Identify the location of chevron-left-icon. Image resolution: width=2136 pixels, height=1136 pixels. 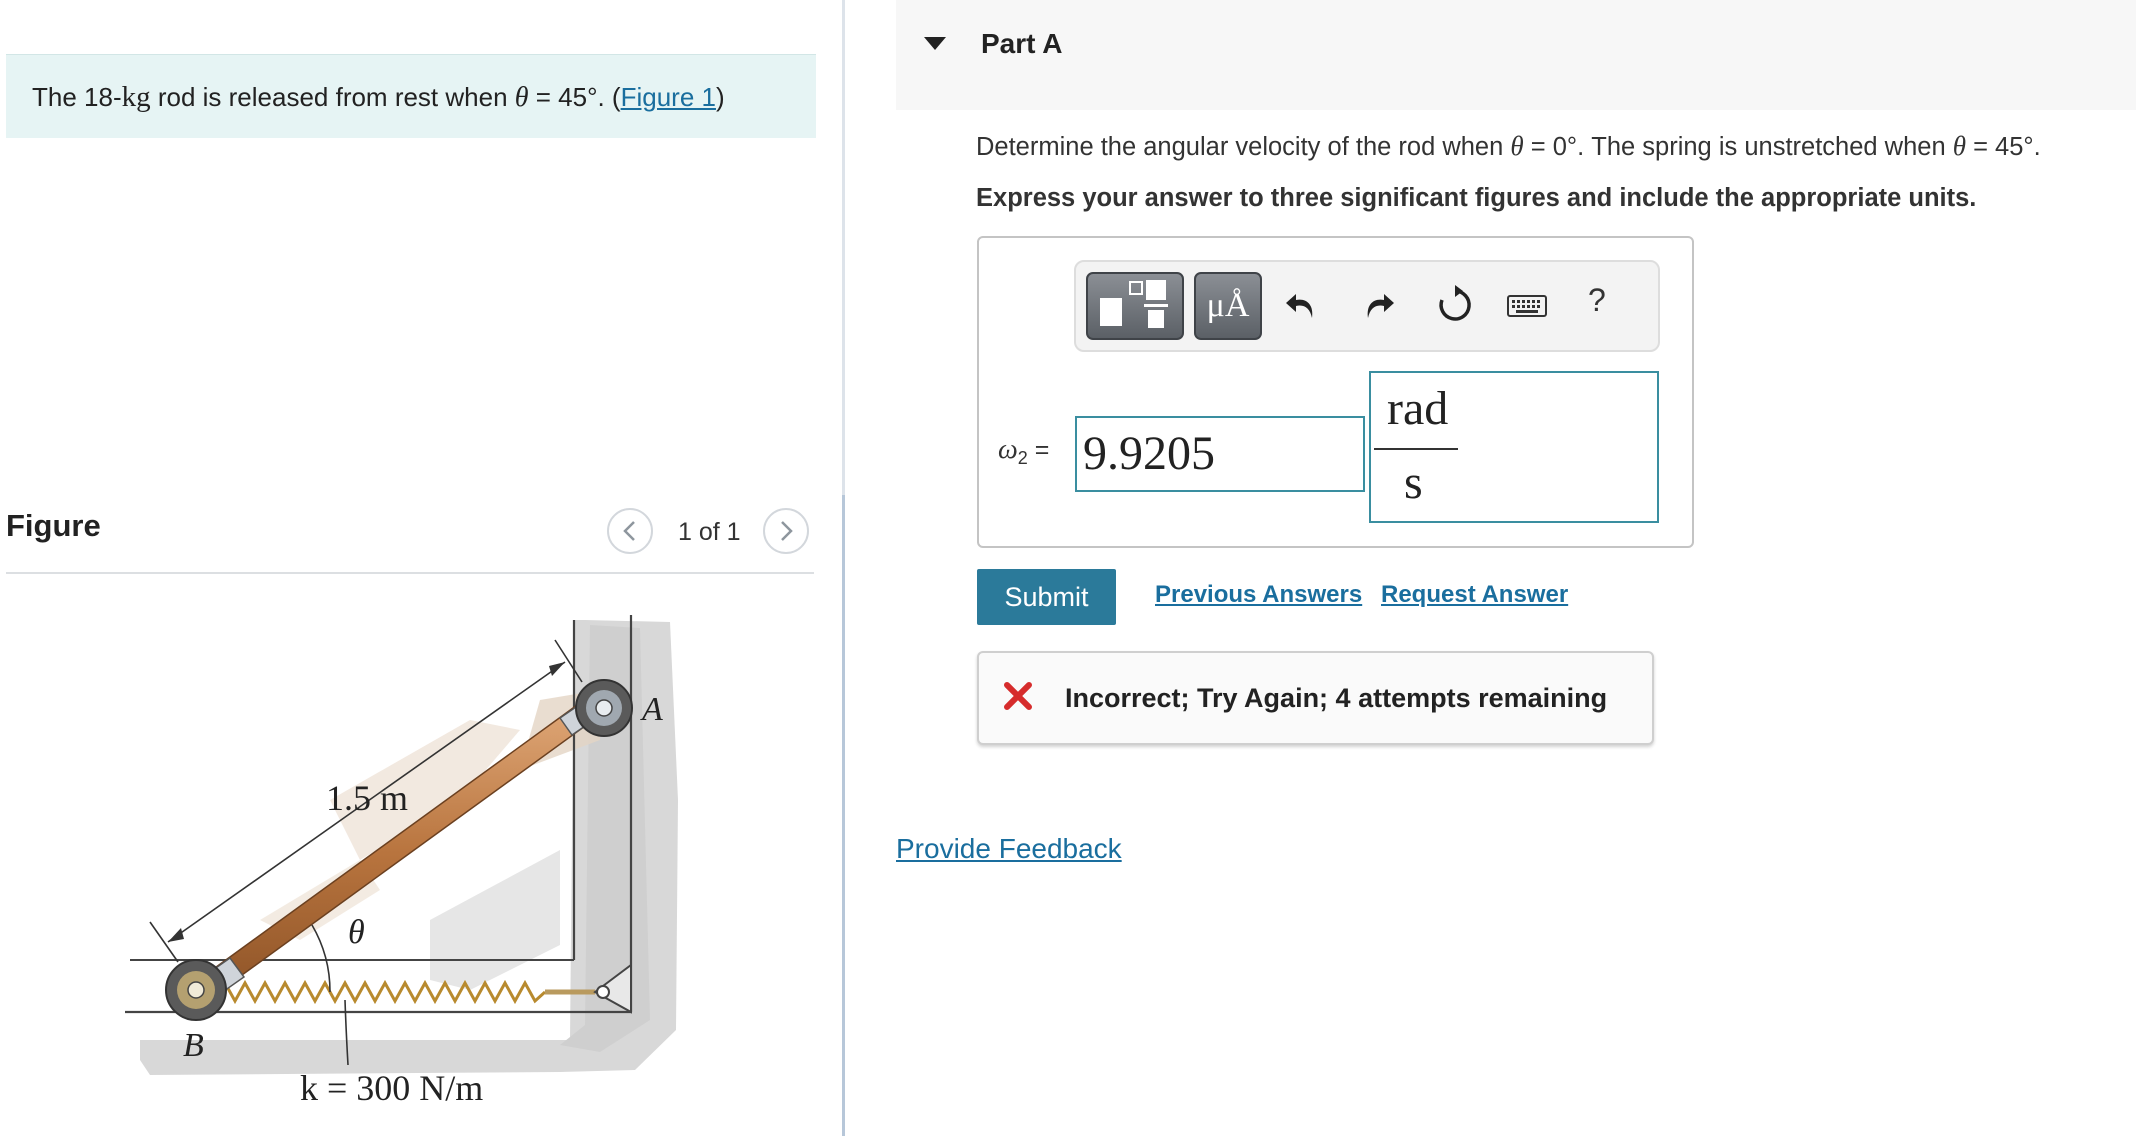
(629, 531).